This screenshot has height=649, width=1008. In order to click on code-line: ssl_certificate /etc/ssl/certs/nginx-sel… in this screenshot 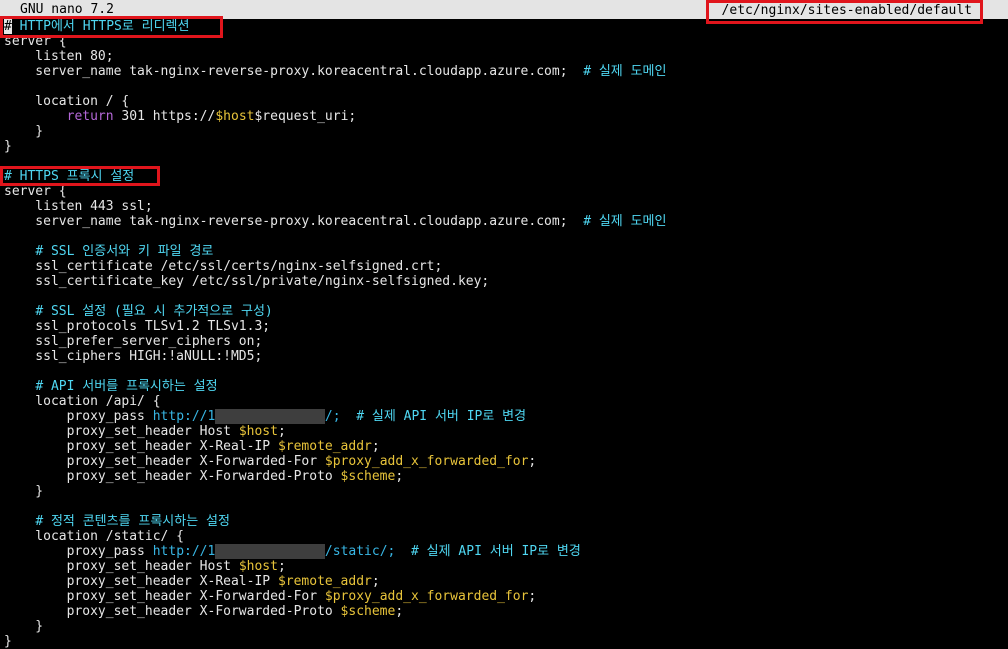, I will do `click(504, 266)`.